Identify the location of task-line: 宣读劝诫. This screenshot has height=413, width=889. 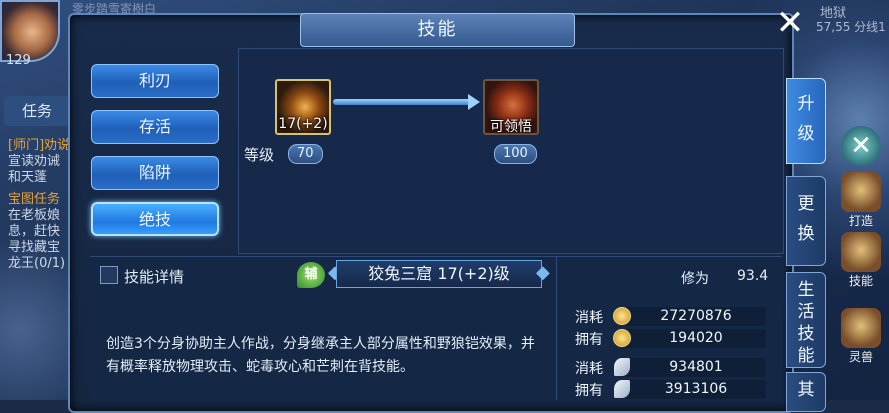
(34, 161).